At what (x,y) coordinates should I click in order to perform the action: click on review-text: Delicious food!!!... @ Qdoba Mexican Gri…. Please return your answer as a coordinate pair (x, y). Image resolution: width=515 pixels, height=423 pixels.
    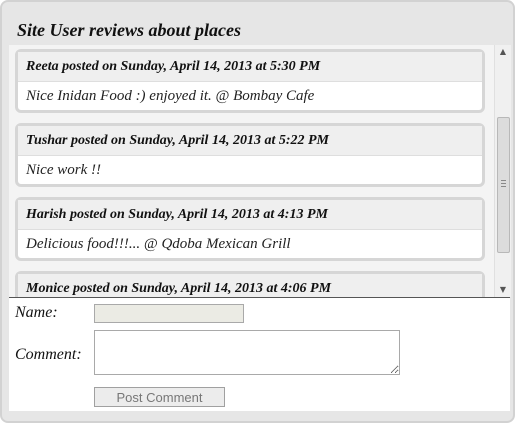
    Looking at the image, I should click on (158, 244).